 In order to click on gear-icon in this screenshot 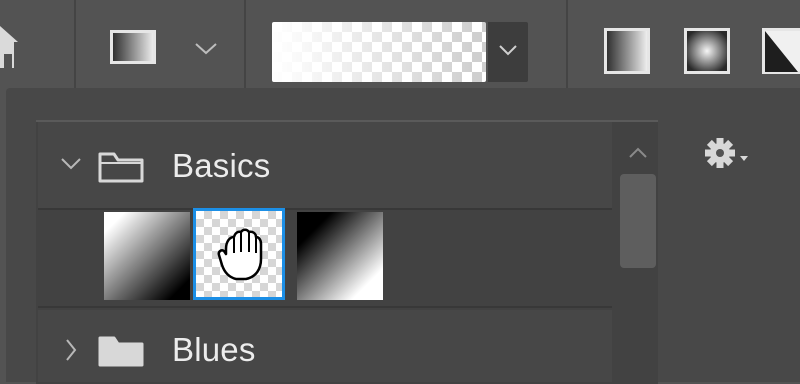, I will do `click(728, 153)`.